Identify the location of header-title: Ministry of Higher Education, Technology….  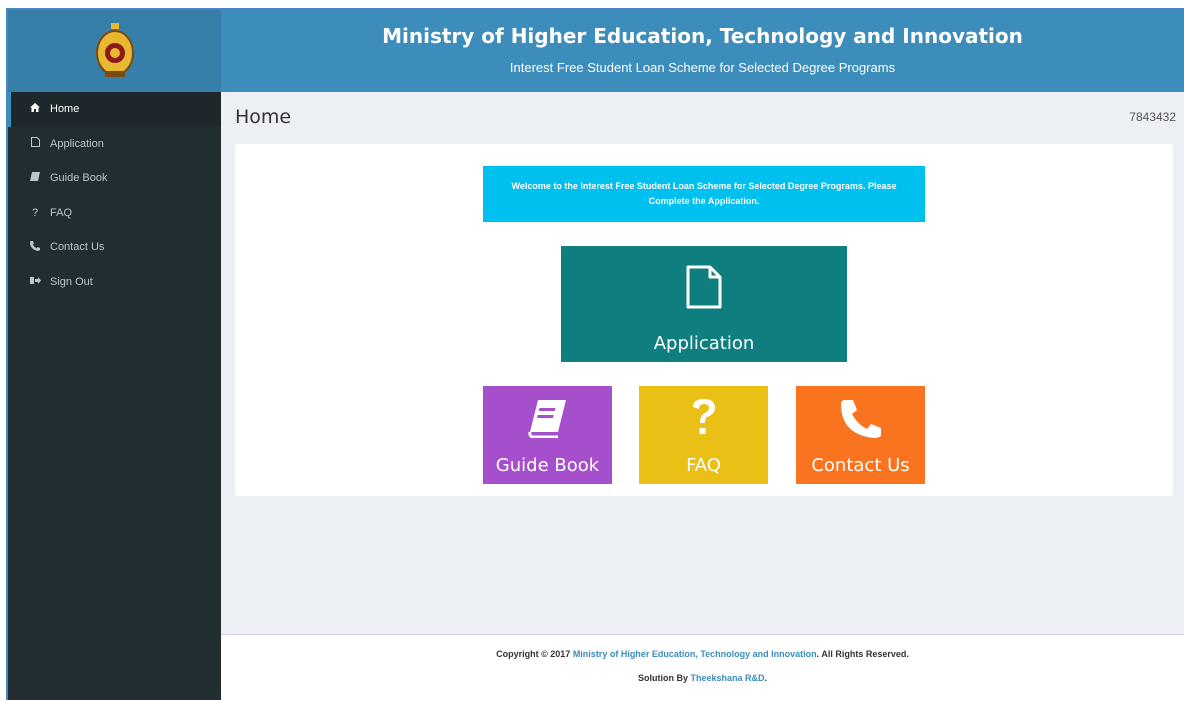
(702, 36).